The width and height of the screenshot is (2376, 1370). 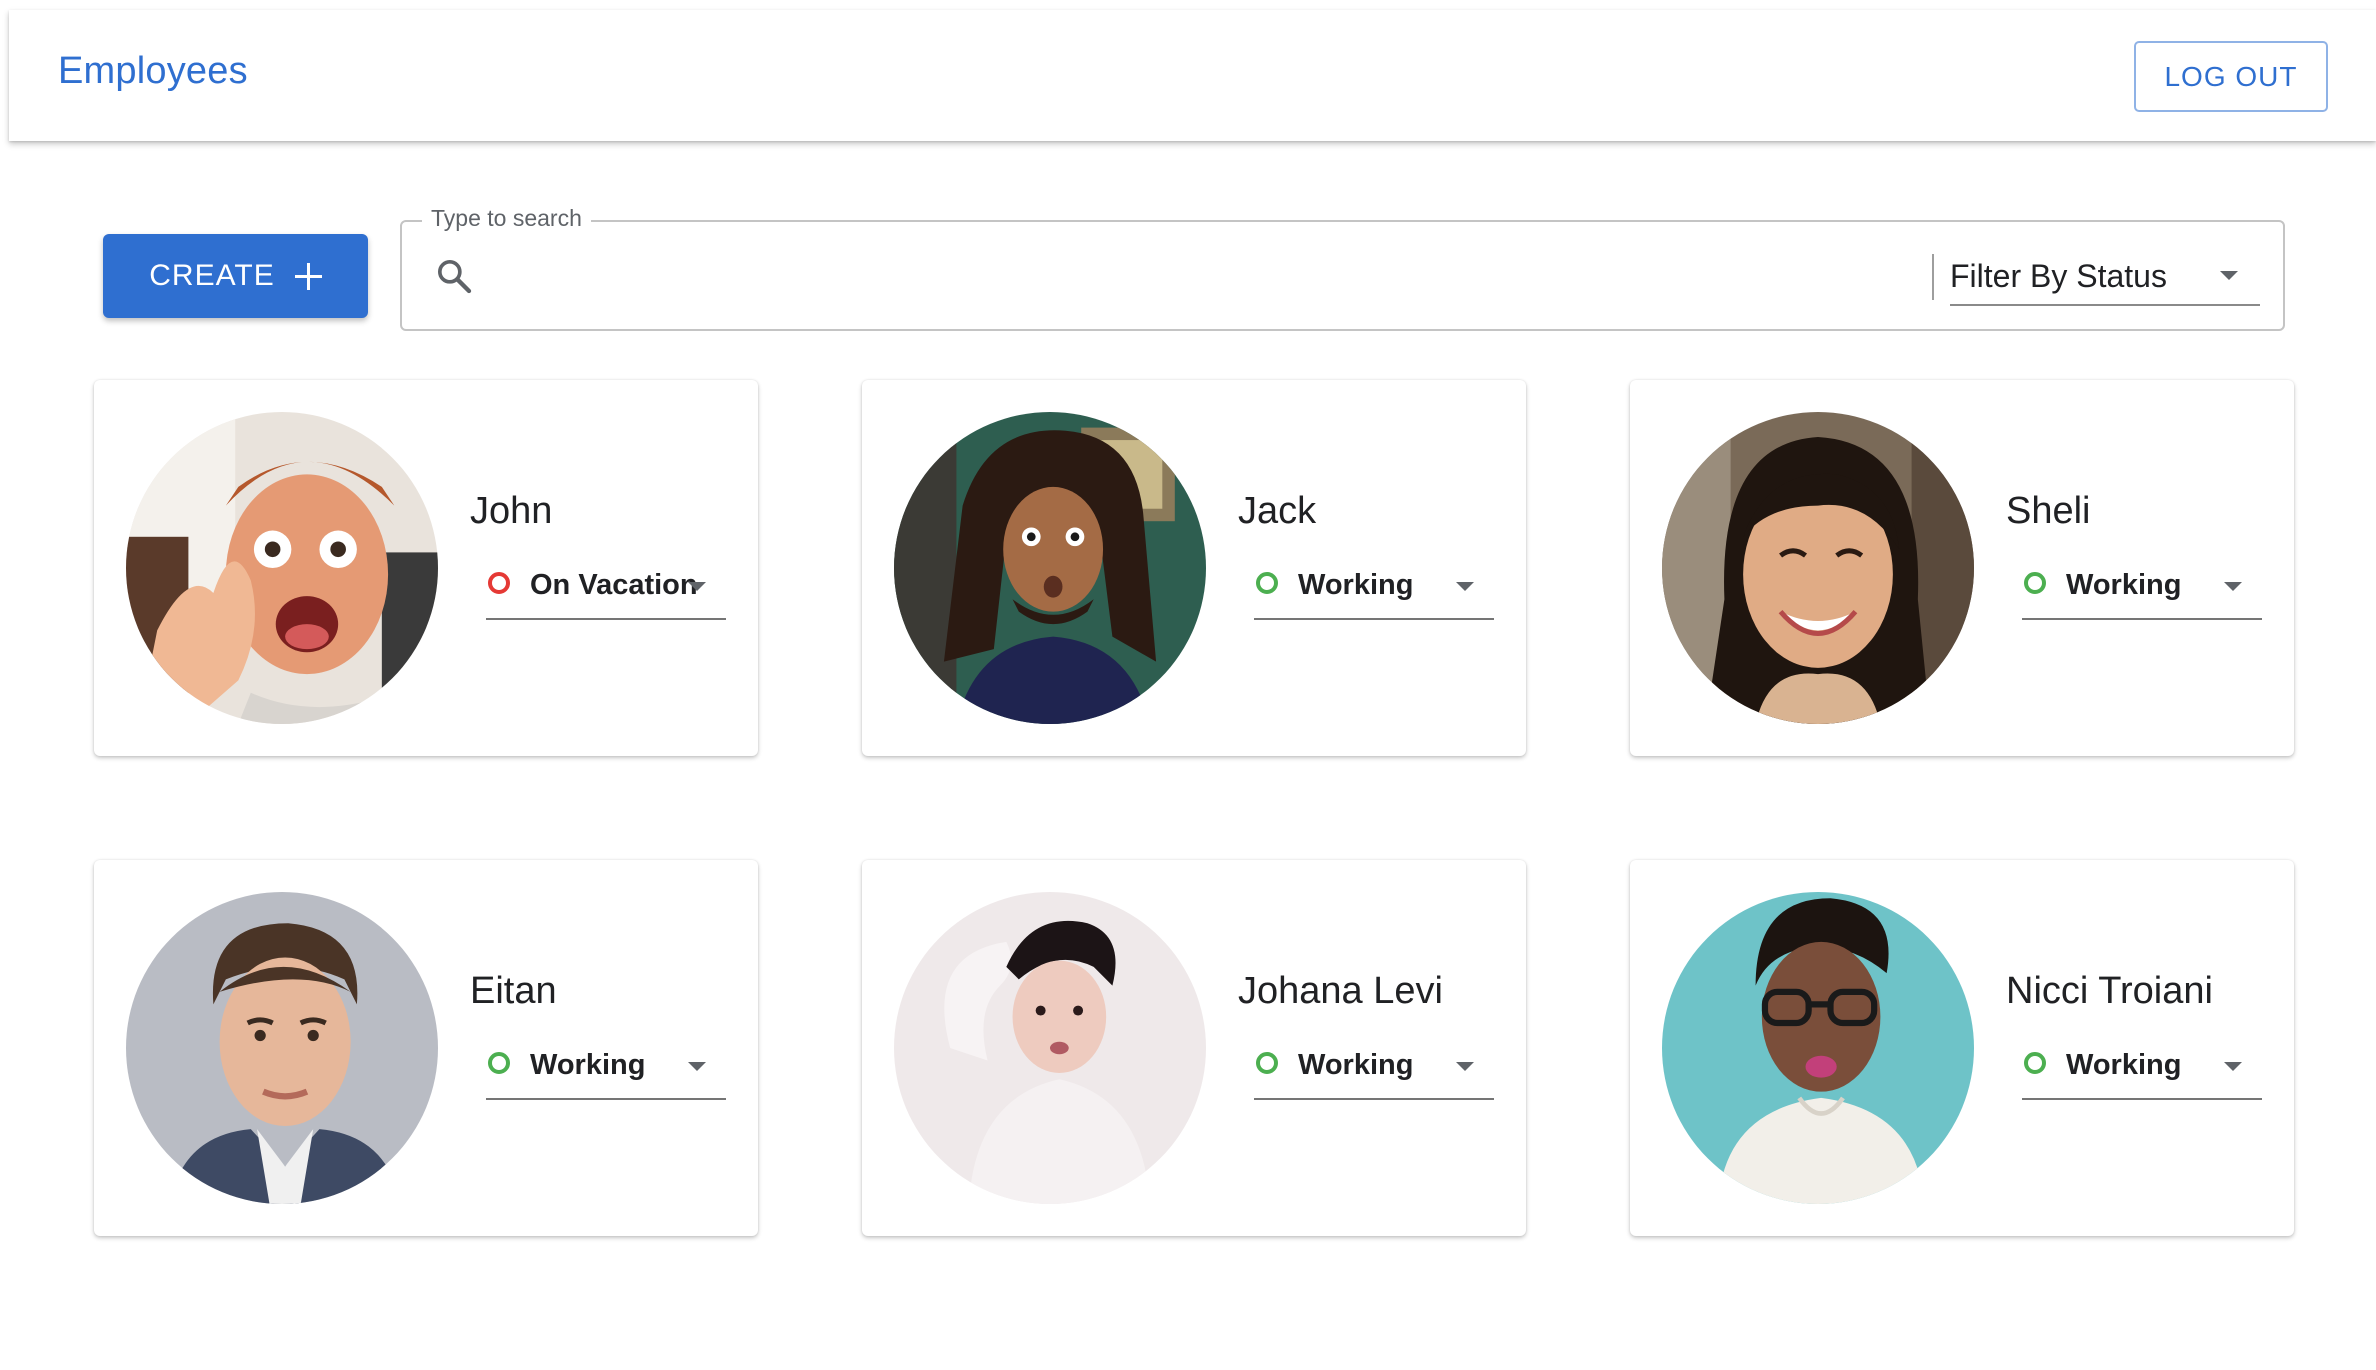 I want to click on employee-card: Sheli Working, so click(x=1962, y=568).